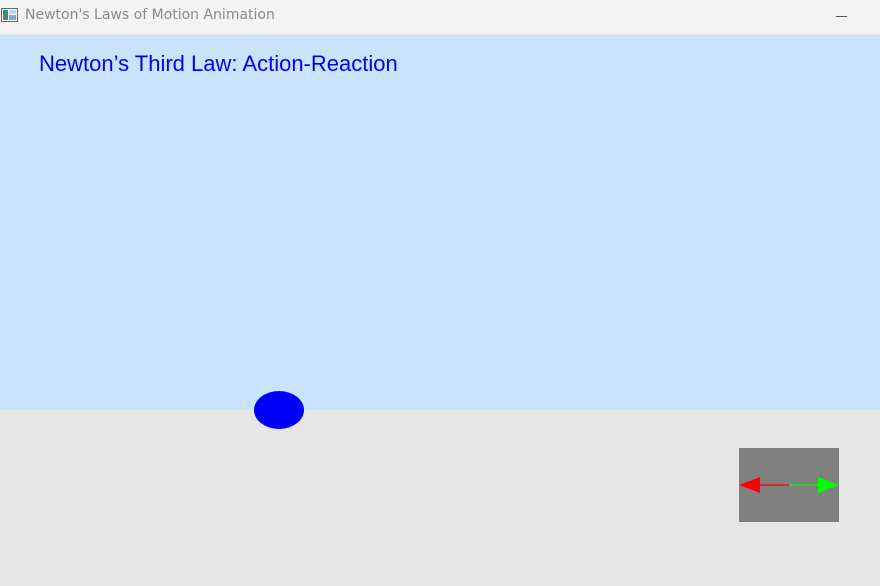 This screenshot has height=586, width=880. Describe the element at coordinates (440, 17) in the screenshot. I see `title-bar: Newton's Laws of Motion Animation` at that location.